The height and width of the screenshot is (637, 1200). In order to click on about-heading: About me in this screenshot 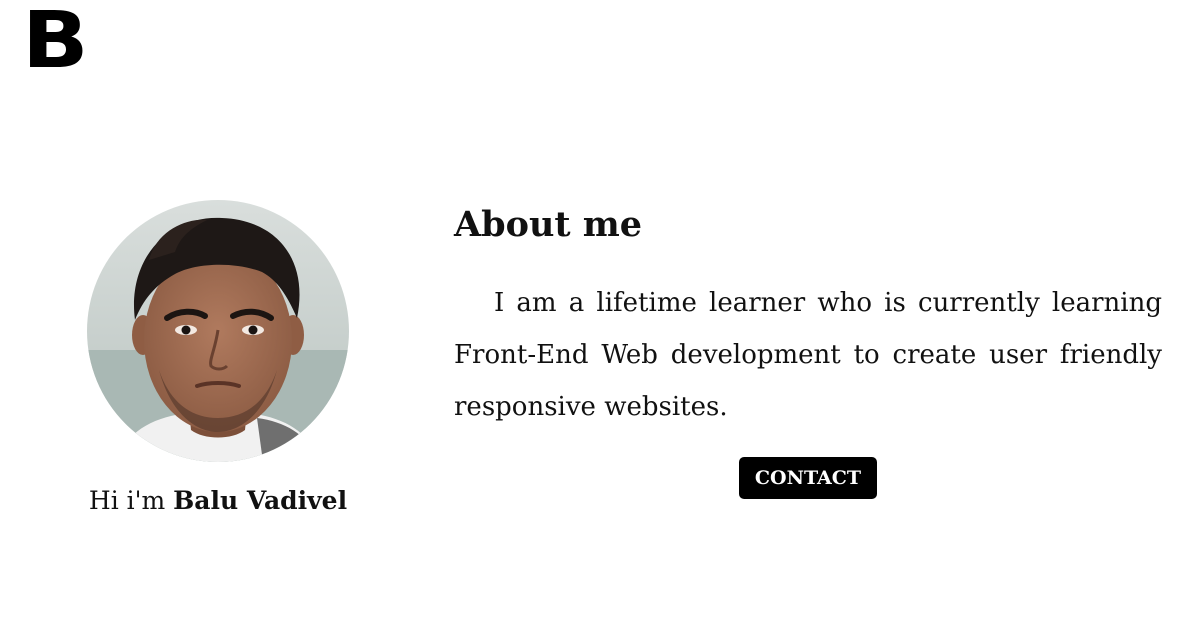, I will do `click(548, 224)`.